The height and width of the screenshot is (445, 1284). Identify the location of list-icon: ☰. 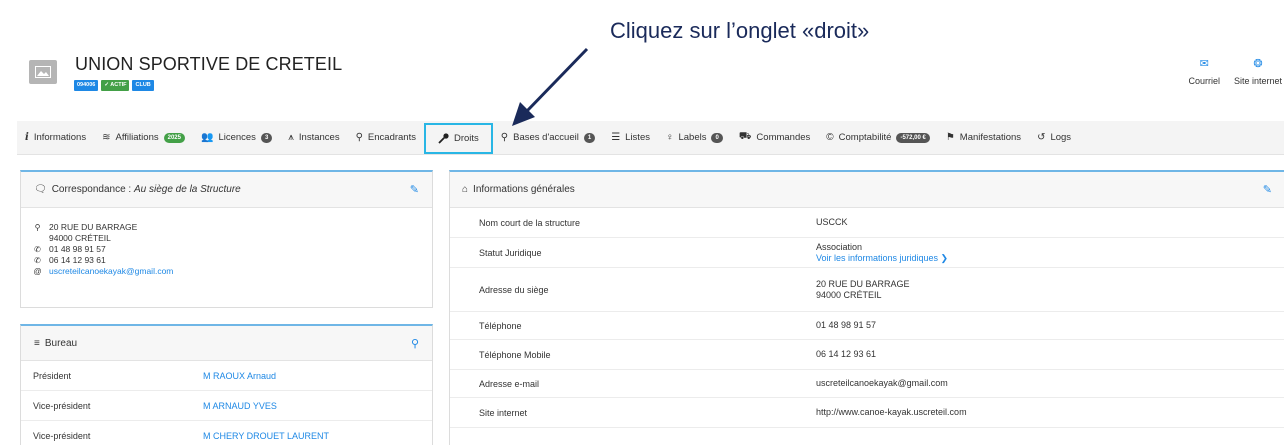
(616, 137).